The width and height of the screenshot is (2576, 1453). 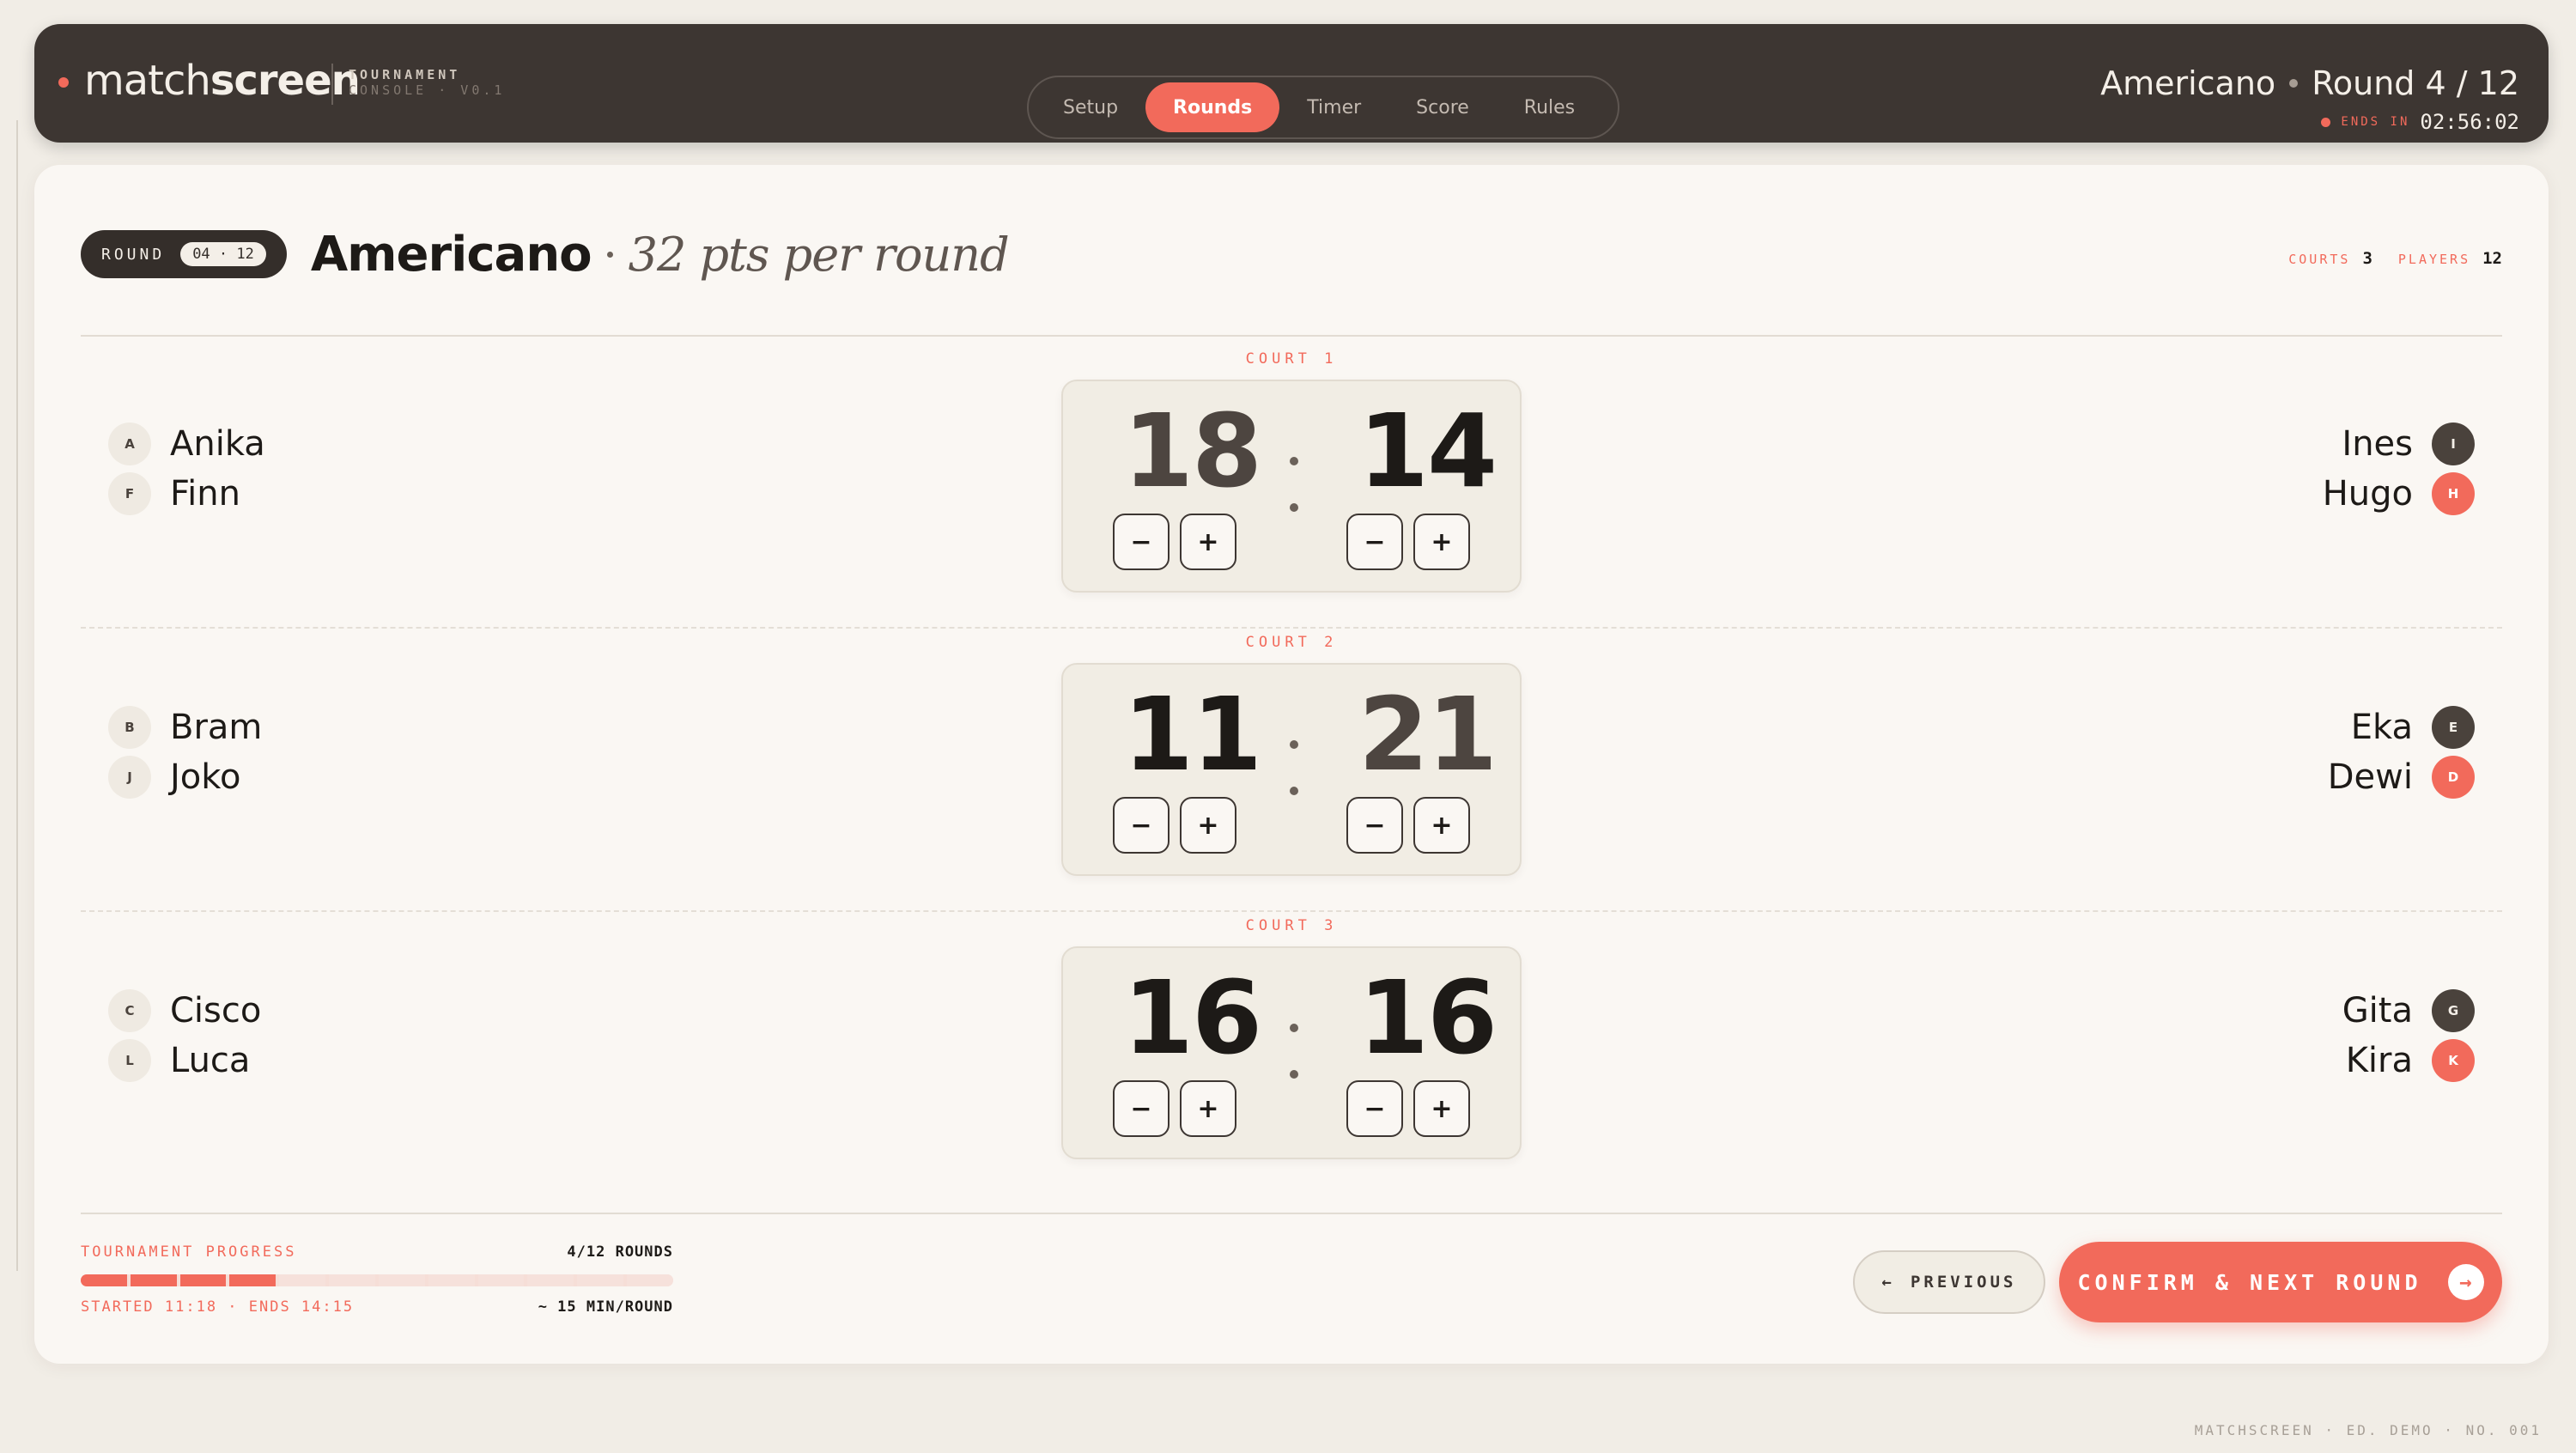 I want to click on courts-count: COURTS 3, so click(x=2330, y=259).